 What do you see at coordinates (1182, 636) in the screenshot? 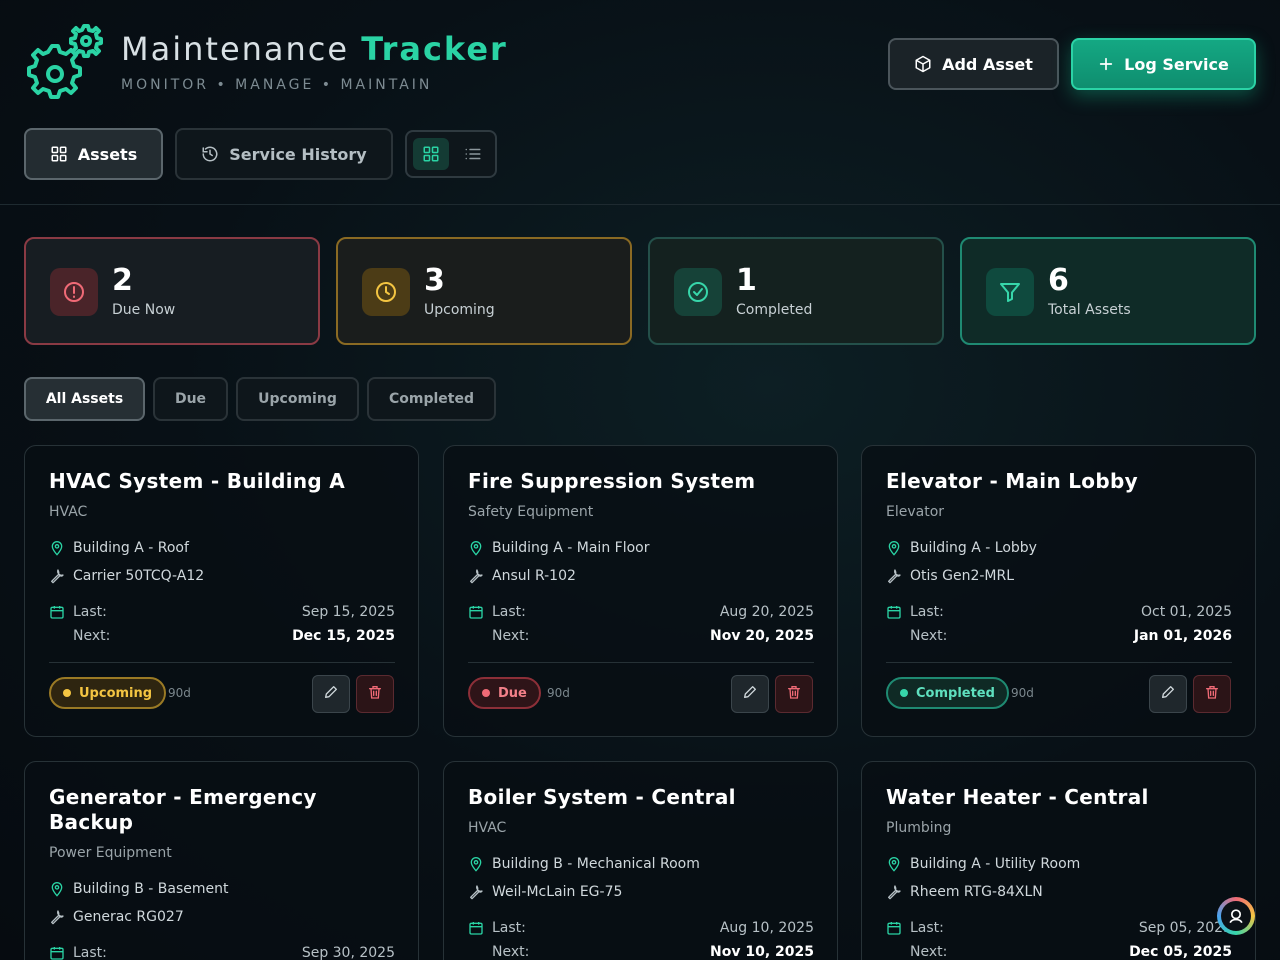
I see `next-service-date: Jan 01, 2026` at bounding box center [1182, 636].